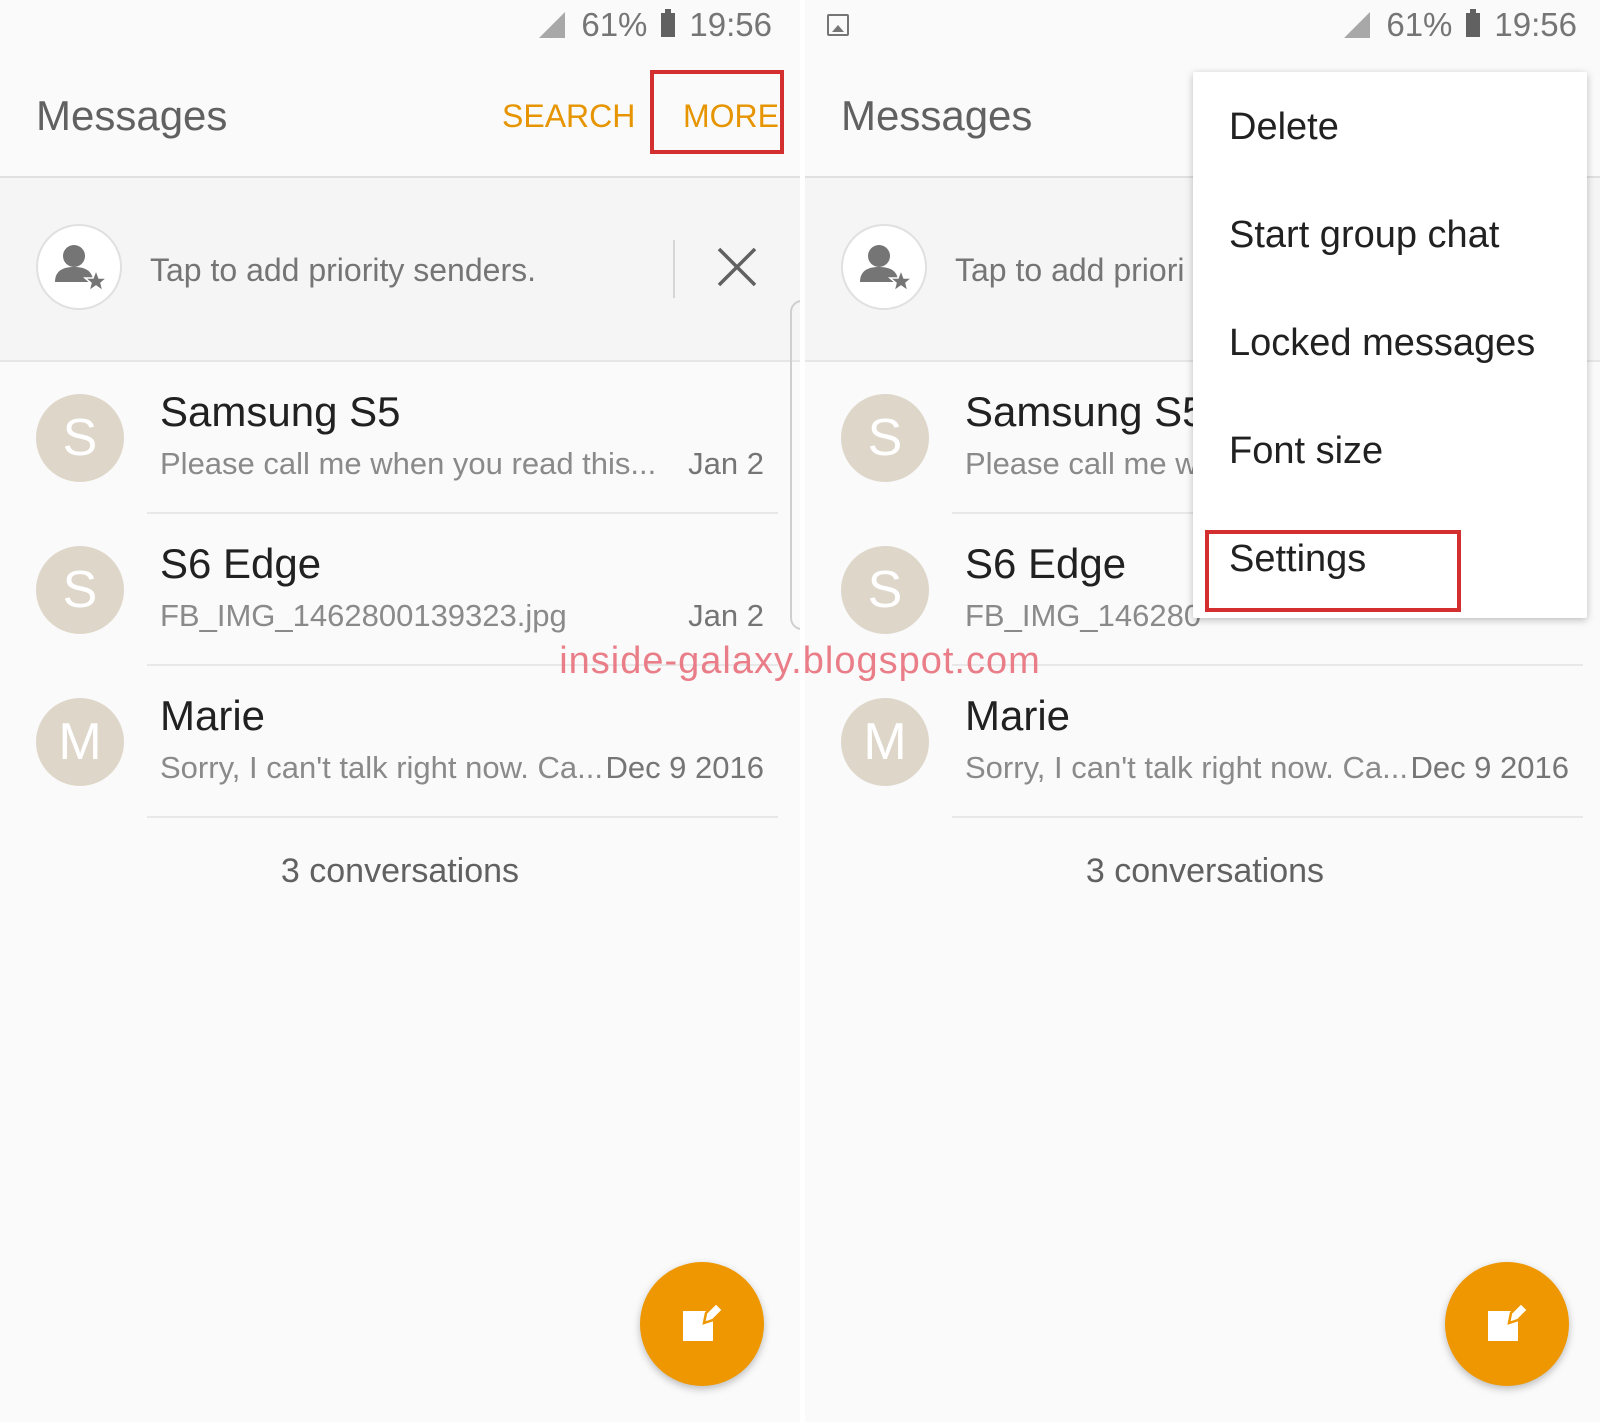 The width and height of the screenshot is (1600, 1422). What do you see at coordinates (1364, 235) in the screenshot?
I see `menu-item-start-group-chat: Start group chat` at bounding box center [1364, 235].